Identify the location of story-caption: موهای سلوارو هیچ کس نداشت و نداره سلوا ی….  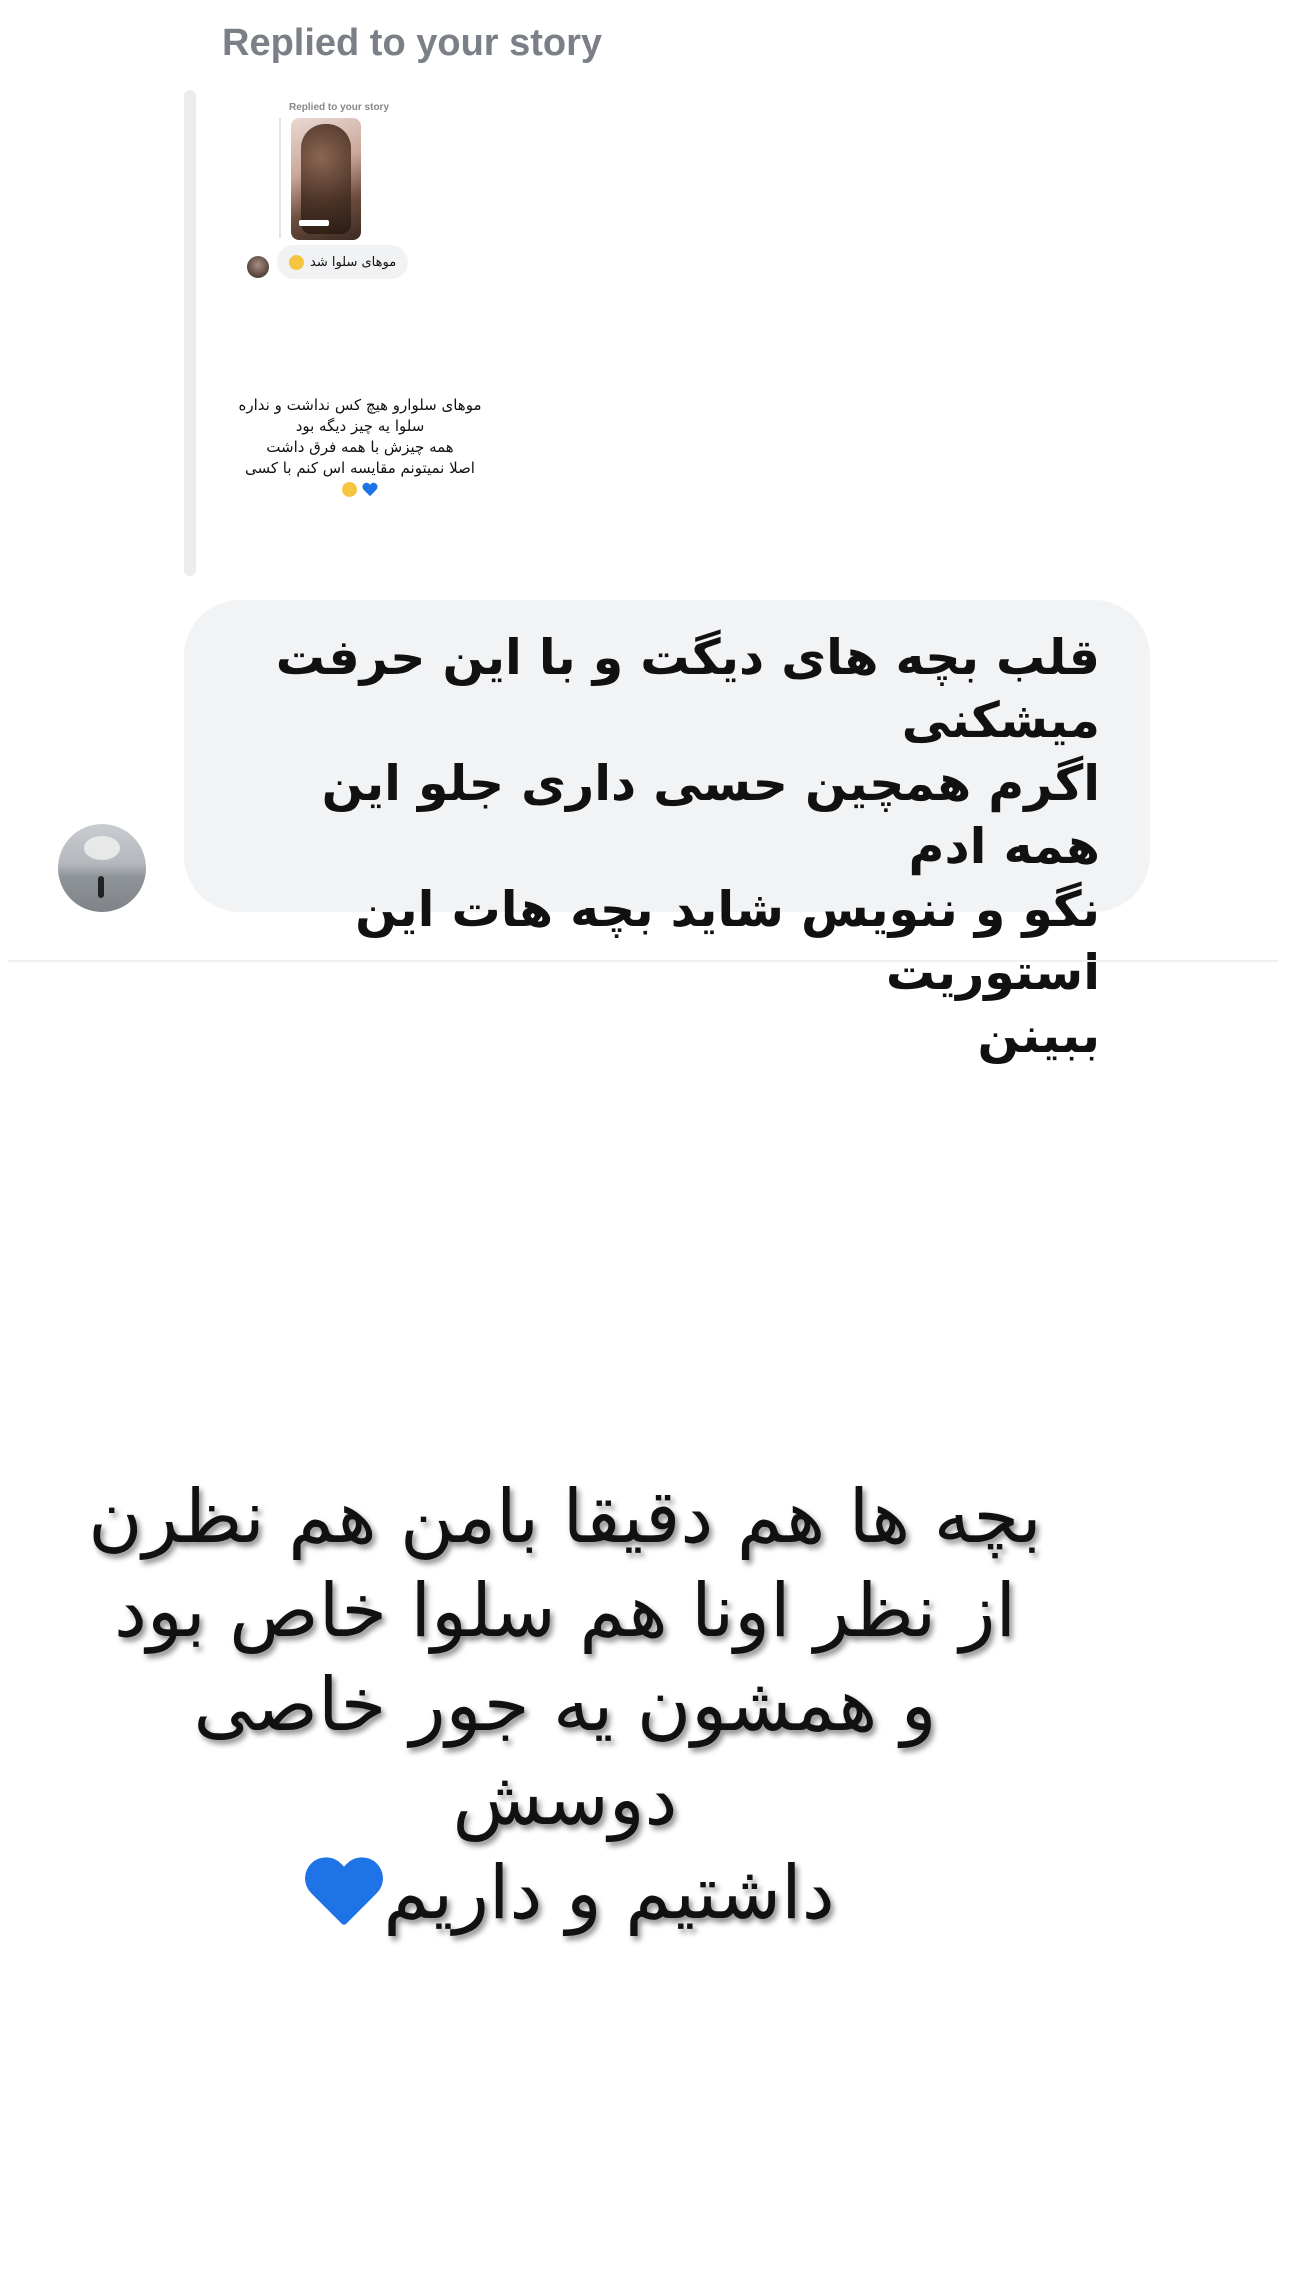
(360, 447).